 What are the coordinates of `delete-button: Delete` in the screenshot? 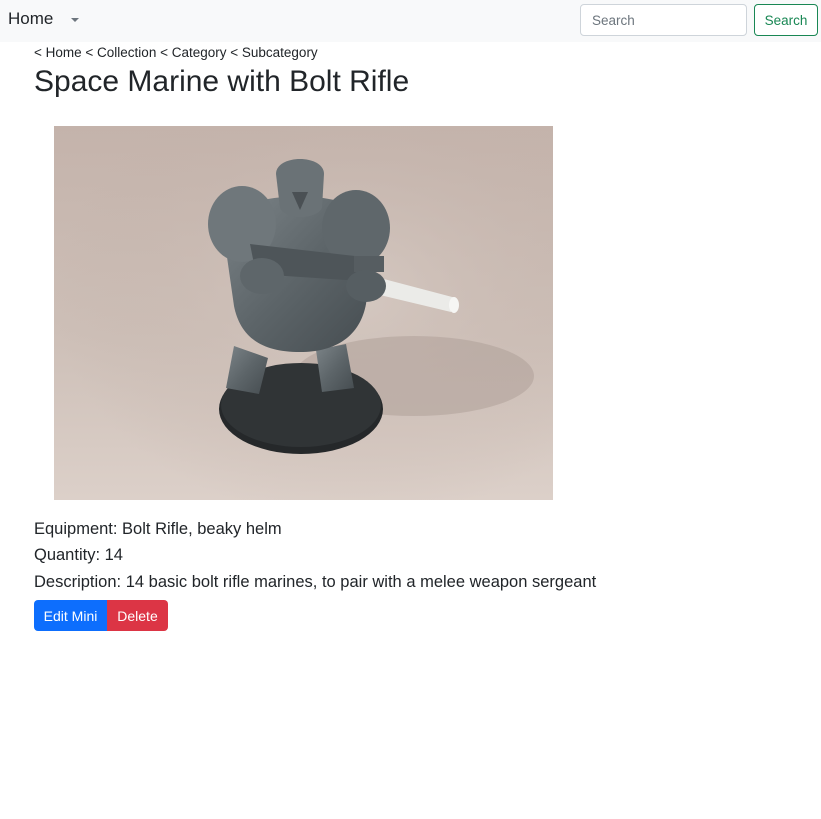 It's located at (137, 615).